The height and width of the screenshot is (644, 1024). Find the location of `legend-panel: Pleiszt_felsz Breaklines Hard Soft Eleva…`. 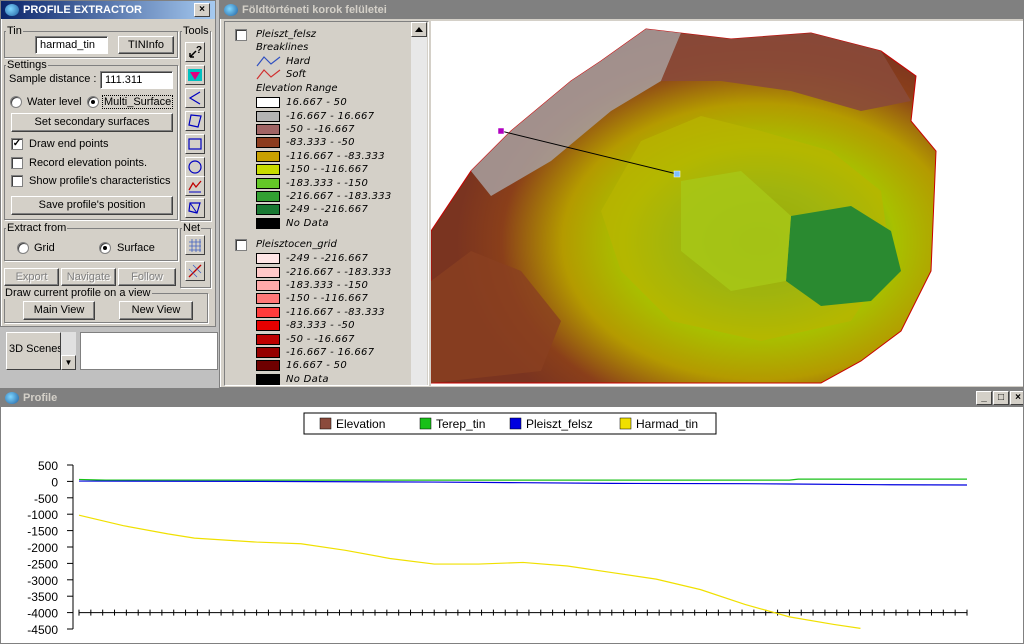

legend-panel: Pleiszt_felsz Breaklines Hard Soft Eleva… is located at coordinates (326, 203).